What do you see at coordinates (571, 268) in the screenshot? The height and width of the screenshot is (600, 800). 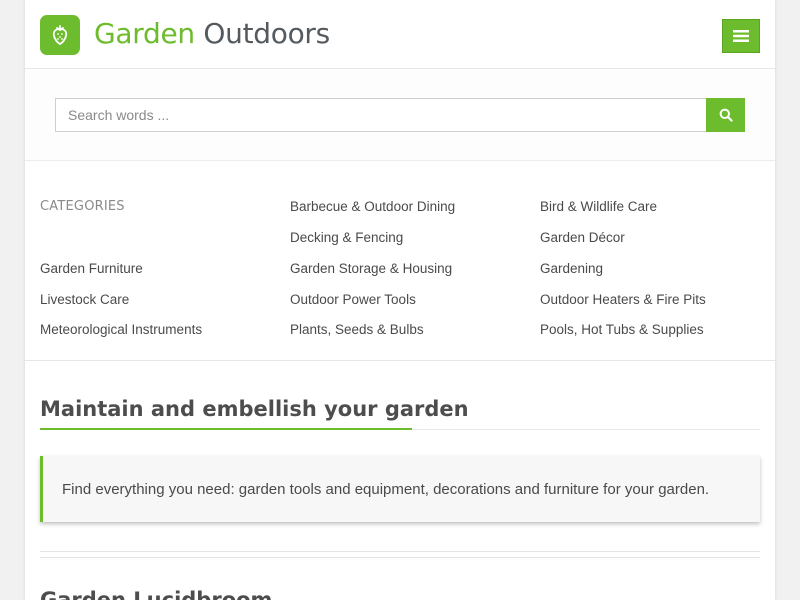 I see `category-link: Gardening` at bounding box center [571, 268].